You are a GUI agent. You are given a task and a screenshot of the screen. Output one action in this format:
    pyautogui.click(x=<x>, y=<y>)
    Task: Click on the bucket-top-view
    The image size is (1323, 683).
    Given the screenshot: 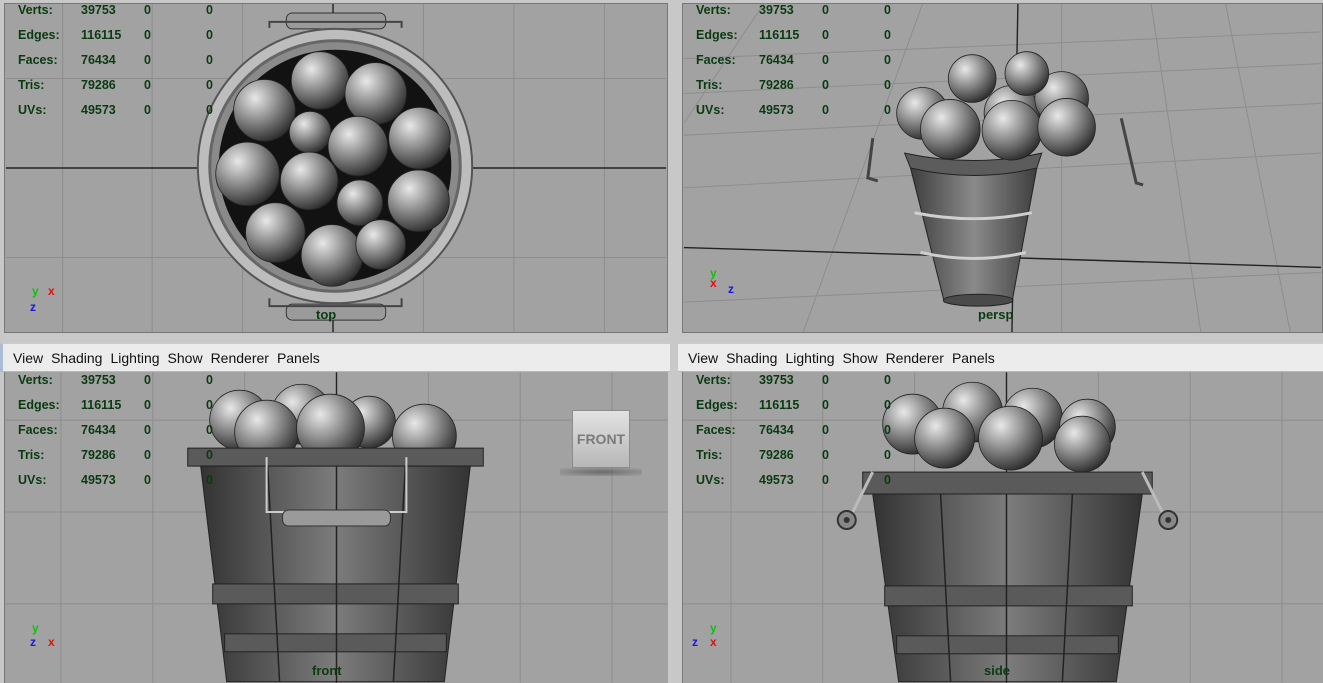 What is the action you would take?
    pyautogui.click(x=335, y=166)
    